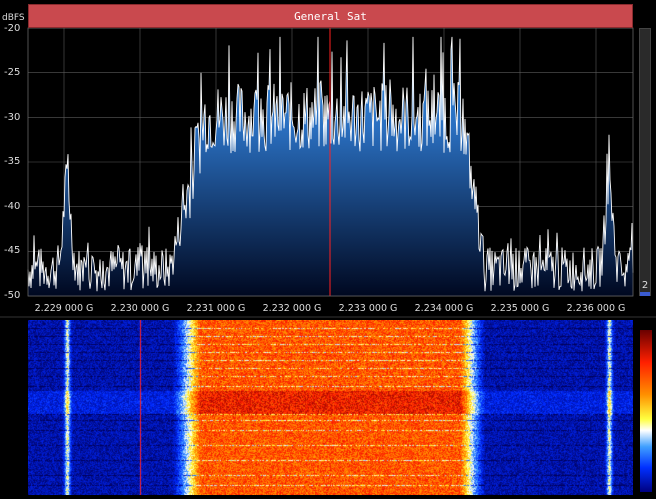 Image resolution: width=656 pixels, height=499 pixels. I want to click on scroll-indicator: 2, so click(645, 285).